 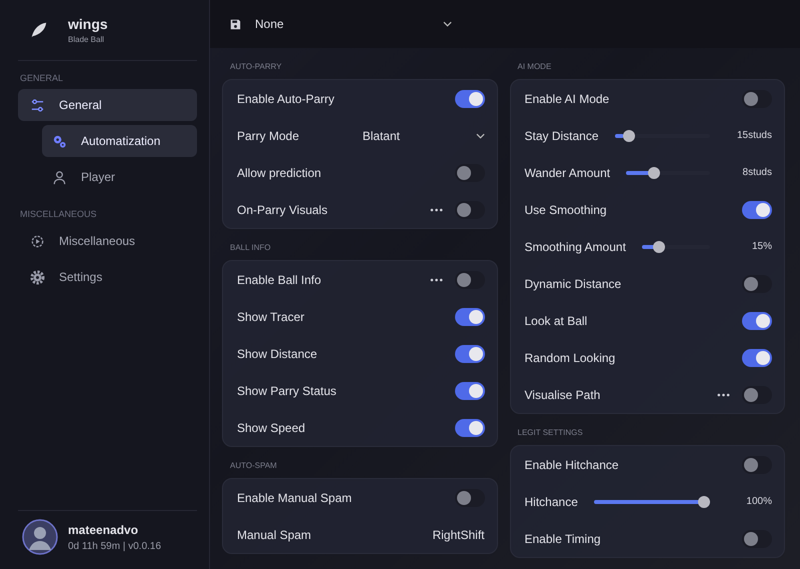 I want to click on setting-label: Look at Ball, so click(x=556, y=321).